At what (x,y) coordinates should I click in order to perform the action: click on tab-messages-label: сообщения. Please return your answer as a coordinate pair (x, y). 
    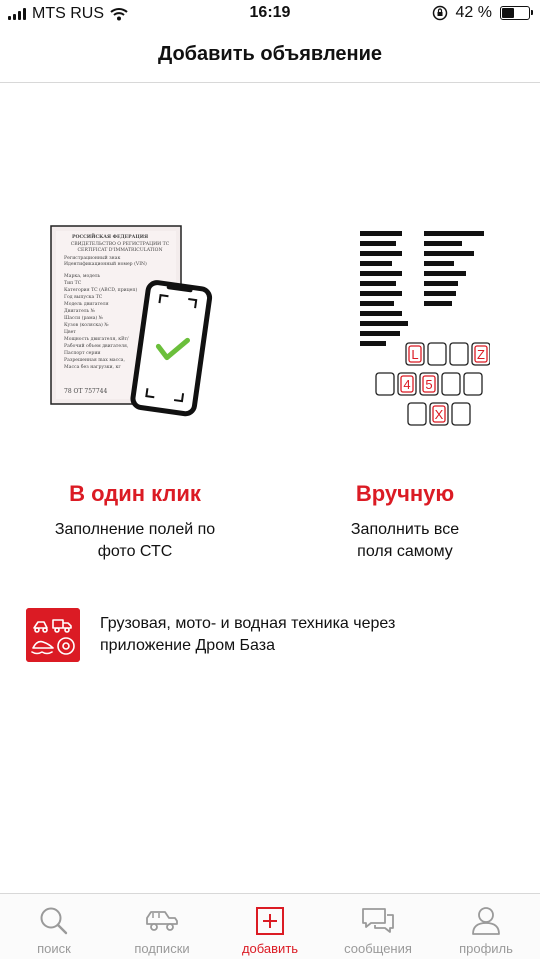
    Looking at the image, I should click on (378, 948).